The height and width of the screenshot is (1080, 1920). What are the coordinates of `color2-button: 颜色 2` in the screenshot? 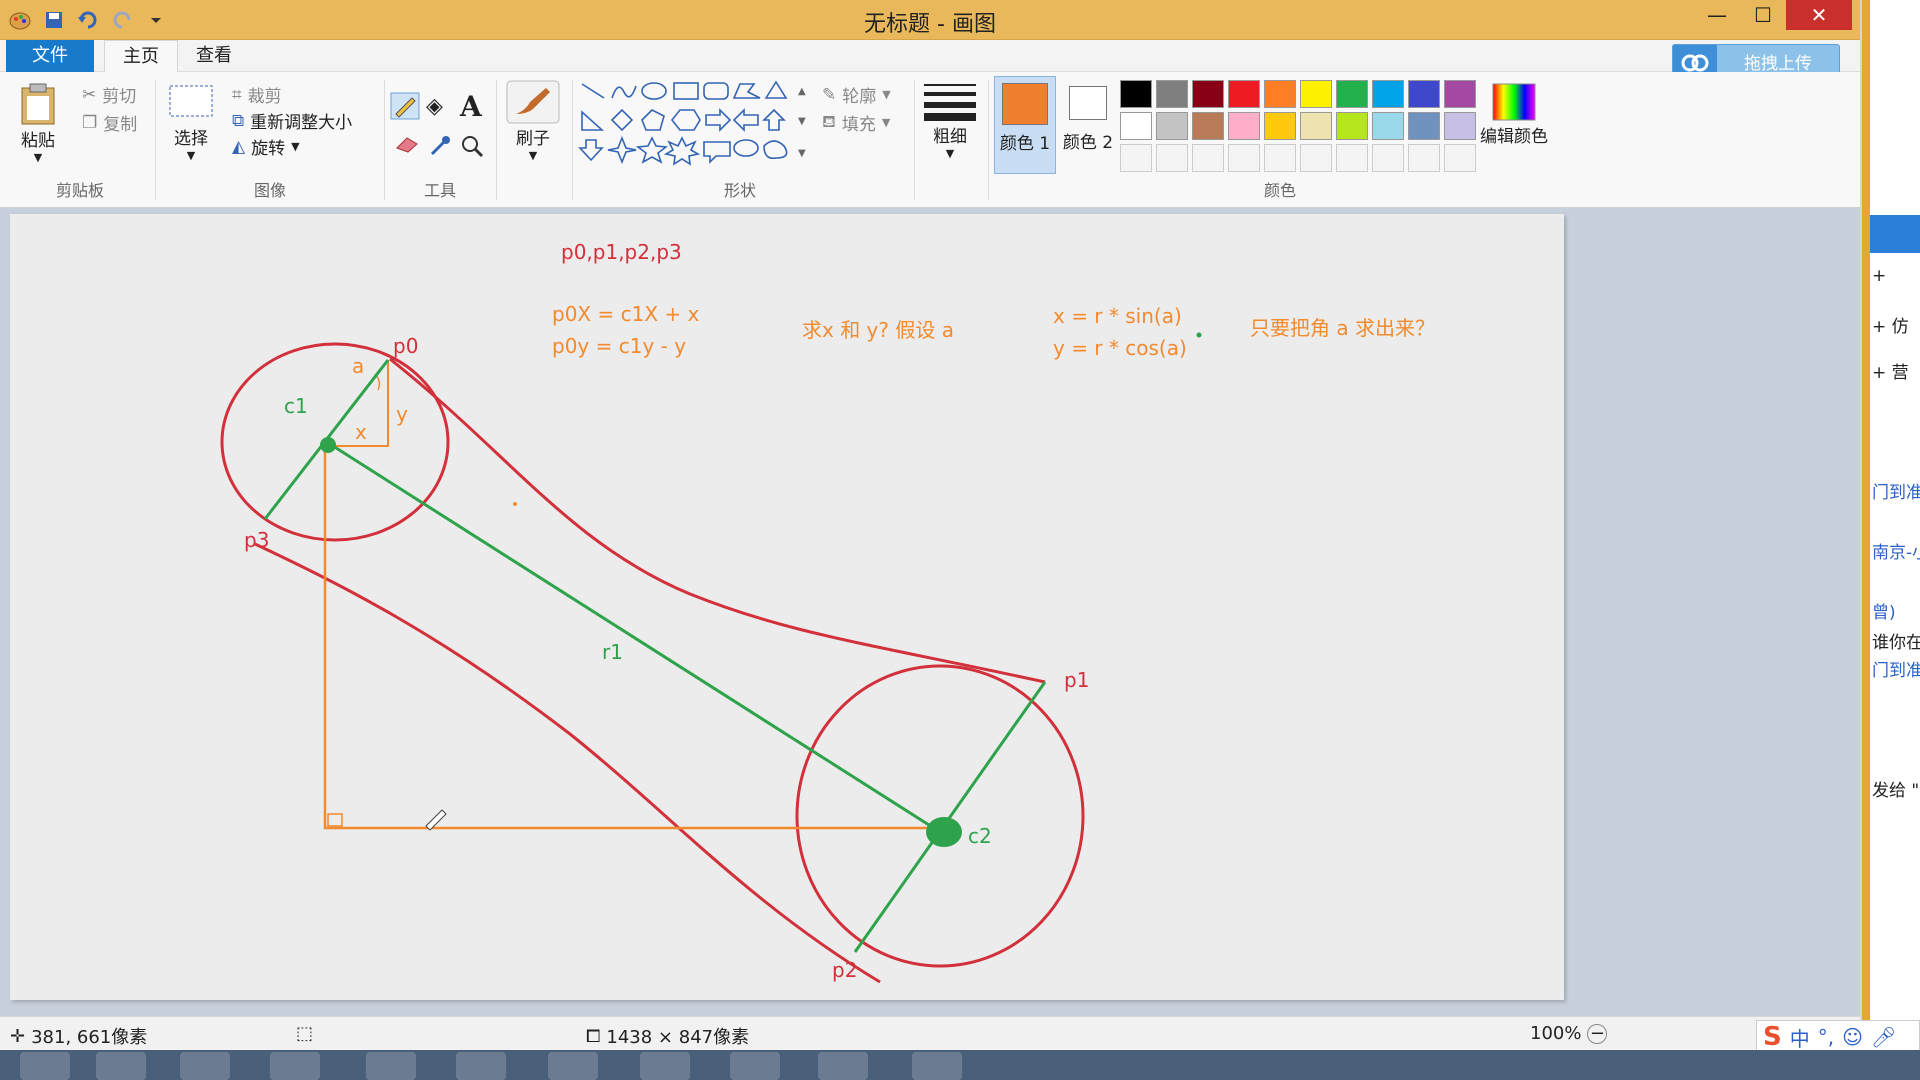 It's located at (1088, 125).